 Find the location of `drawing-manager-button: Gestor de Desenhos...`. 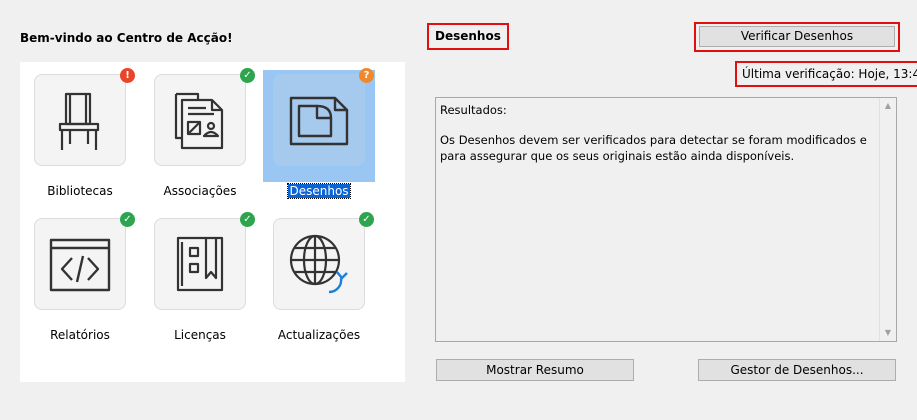

drawing-manager-button: Gestor de Desenhos... is located at coordinates (797, 370).